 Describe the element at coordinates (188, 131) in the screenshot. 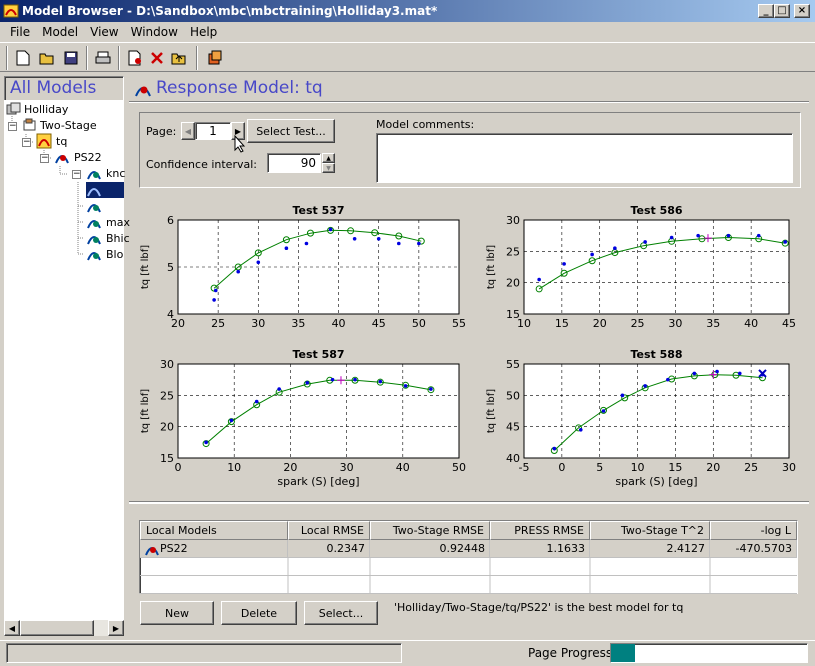

I see `page-prev-icon: ◀` at that location.